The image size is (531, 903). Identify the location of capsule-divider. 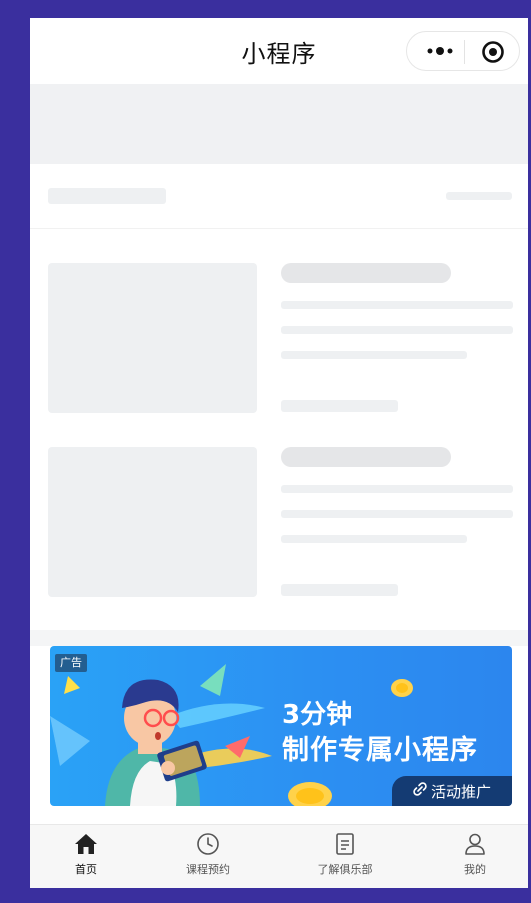
(464, 52).